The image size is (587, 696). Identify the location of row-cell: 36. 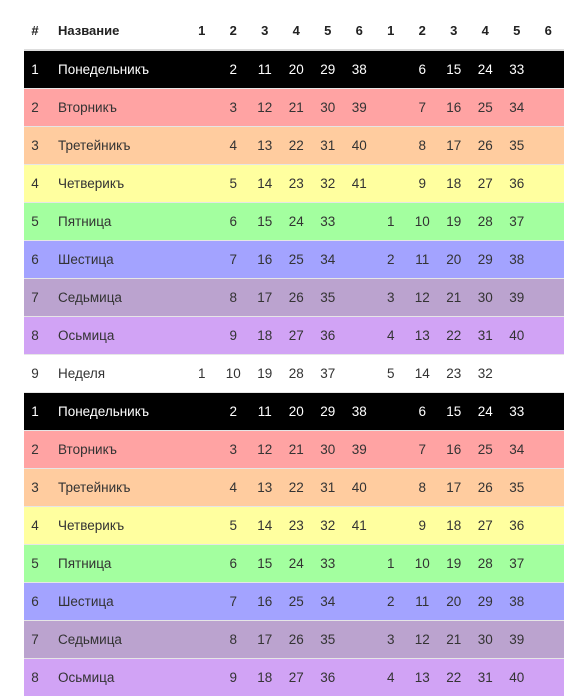
(517, 526).